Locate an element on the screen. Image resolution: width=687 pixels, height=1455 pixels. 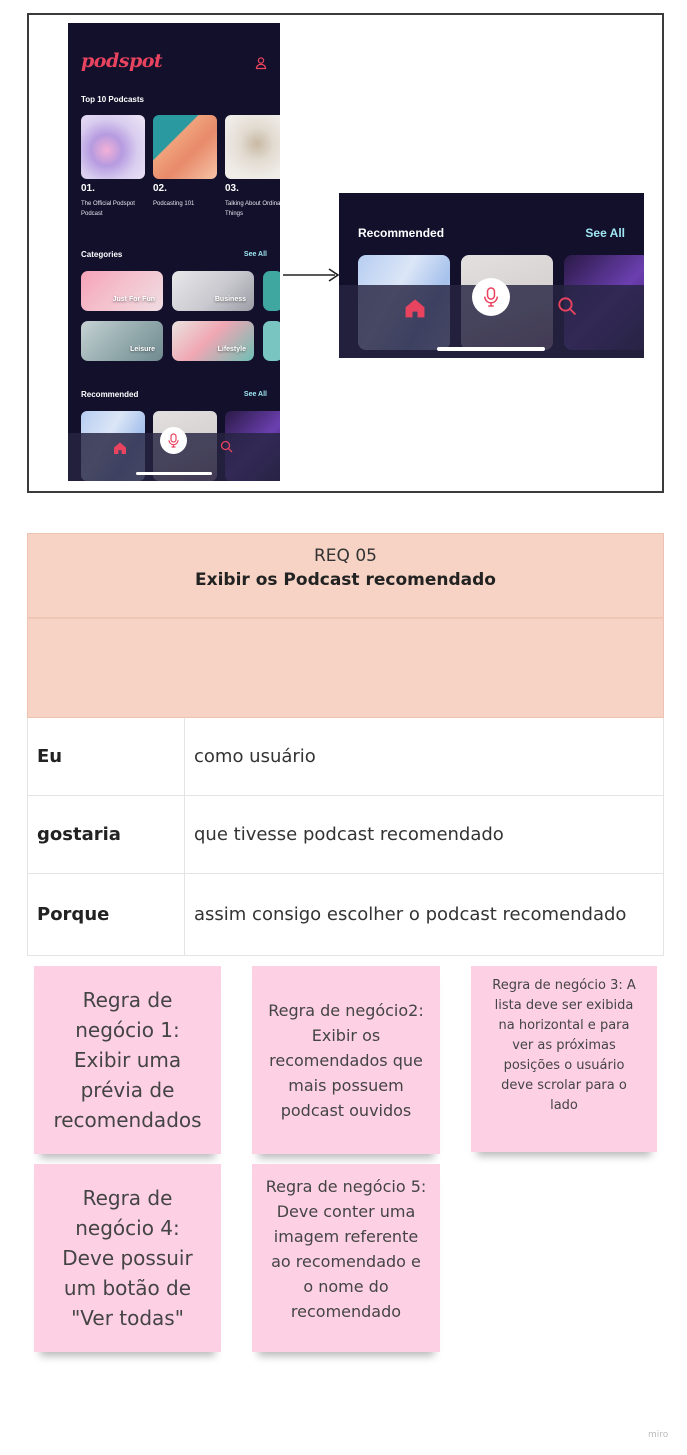
miro-watermark: miro is located at coordinates (658, 1435).